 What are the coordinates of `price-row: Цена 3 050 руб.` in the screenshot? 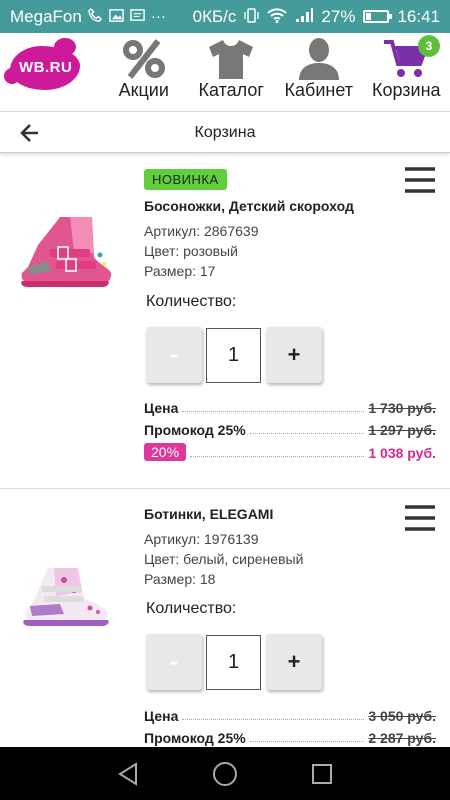 It's located at (290, 714).